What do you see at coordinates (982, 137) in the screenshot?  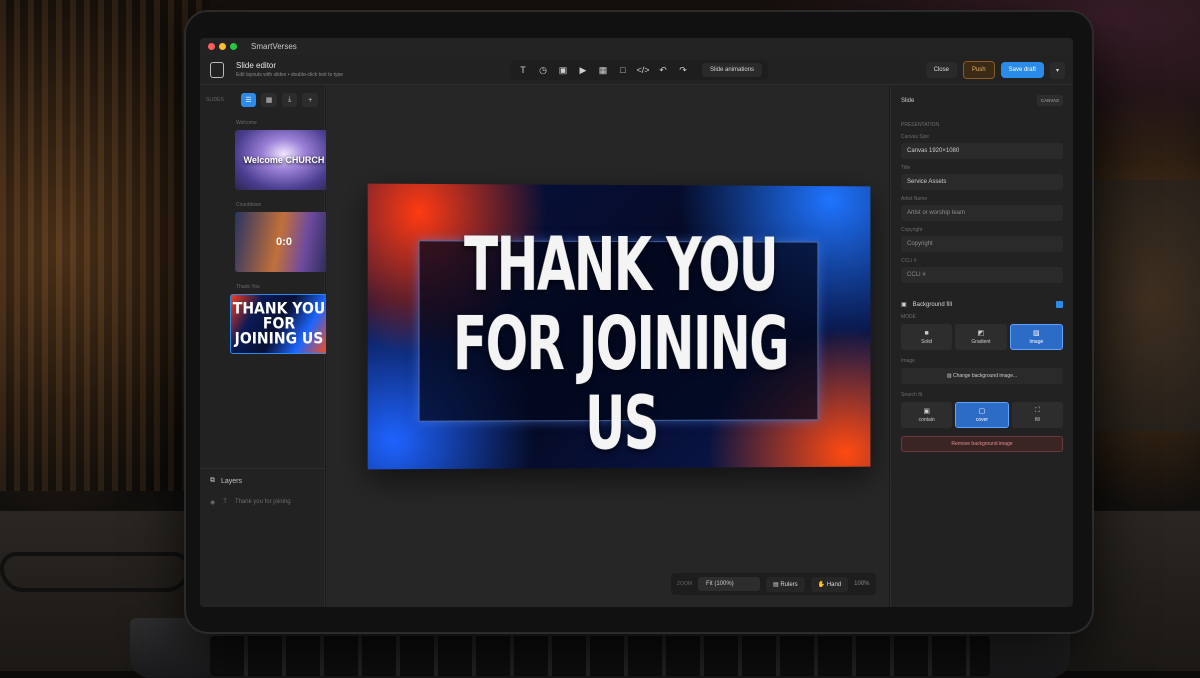 I see `field-label: Canvas Size` at bounding box center [982, 137].